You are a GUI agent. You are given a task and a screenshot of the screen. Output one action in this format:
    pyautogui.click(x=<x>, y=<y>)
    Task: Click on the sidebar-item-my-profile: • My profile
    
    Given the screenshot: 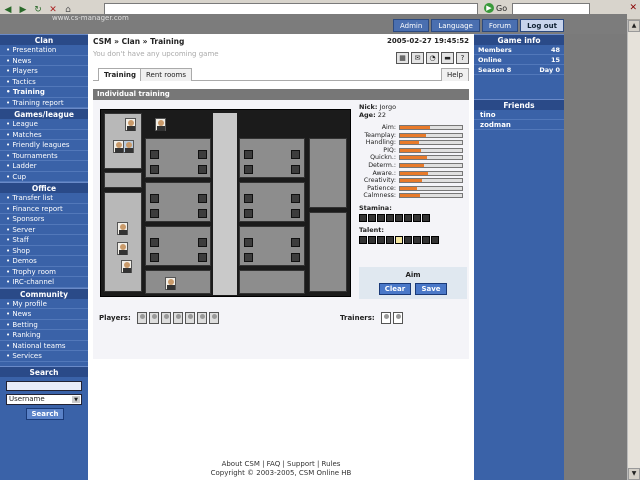 What is the action you would take?
    pyautogui.click(x=44, y=304)
    